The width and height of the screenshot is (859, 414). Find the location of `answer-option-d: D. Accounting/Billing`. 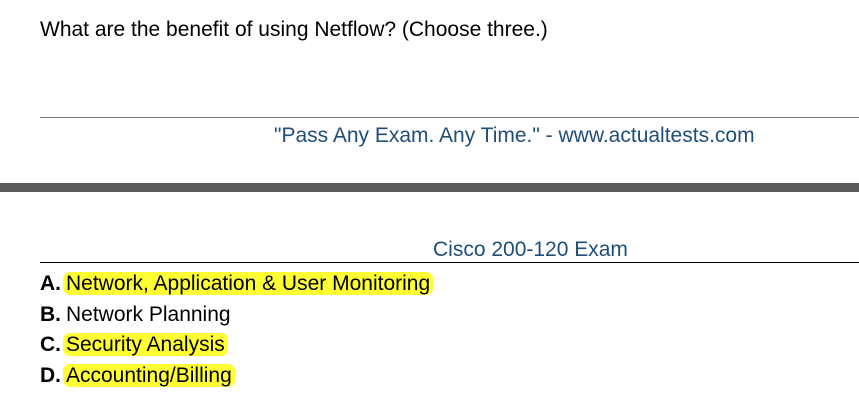

answer-option-d: D. Accounting/Billing is located at coordinates (236, 376).